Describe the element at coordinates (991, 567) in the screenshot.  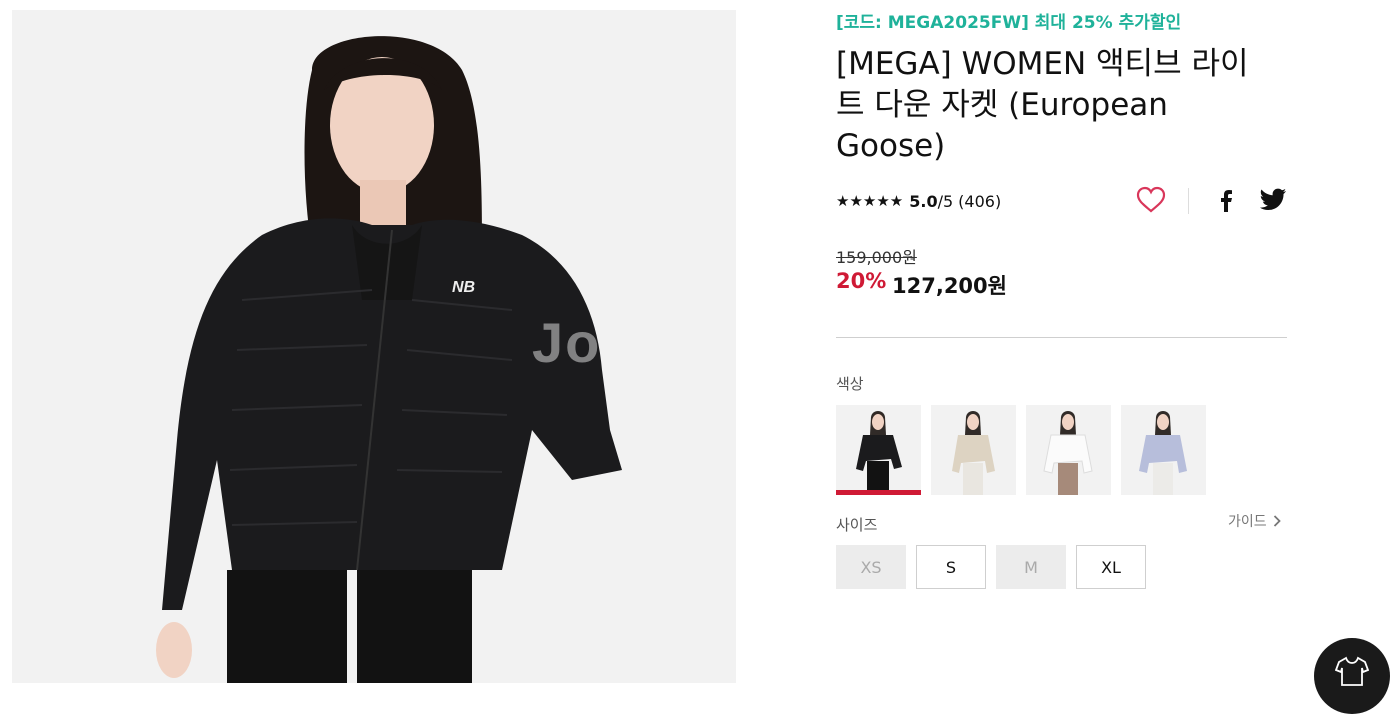
I see `size-option-list: XS S M XL` at that location.